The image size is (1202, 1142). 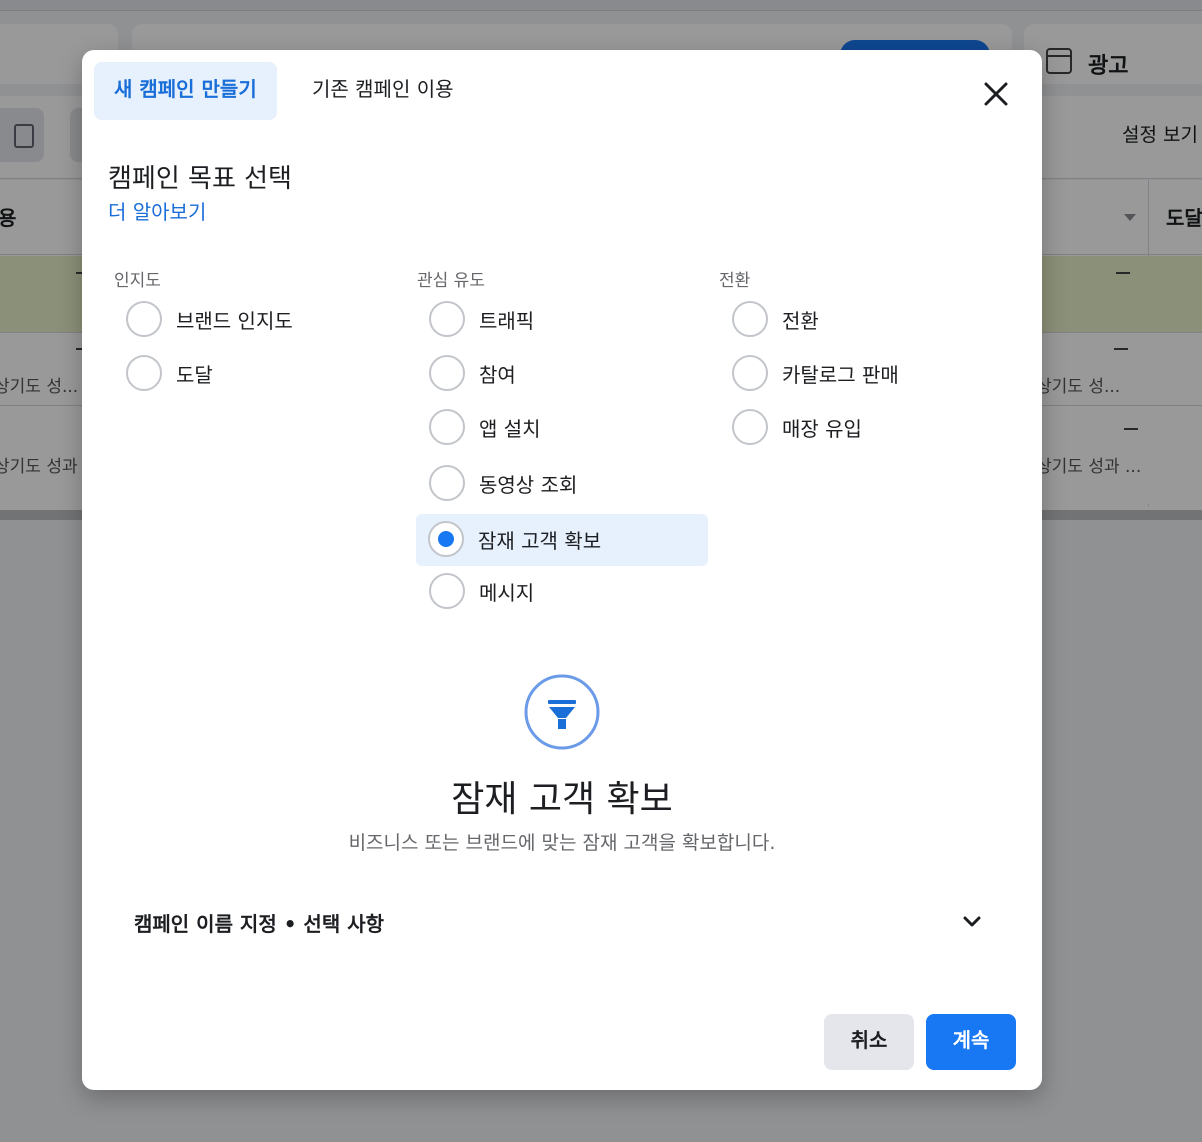 I want to click on radio-button-selected, so click(x=446, y=539).